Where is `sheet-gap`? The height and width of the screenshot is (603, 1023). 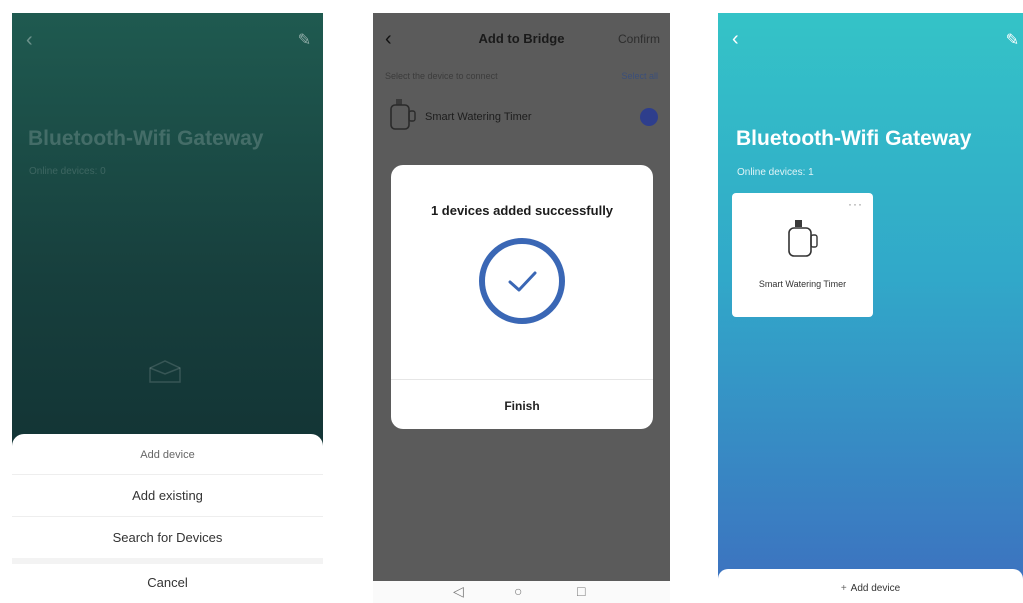
sheet-gap is located at coordinates (167, 561).